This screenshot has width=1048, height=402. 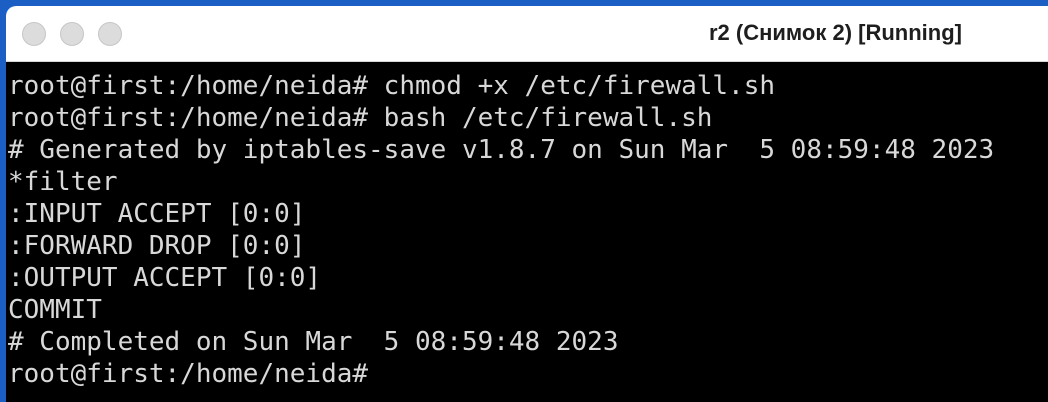 What do you see at coordinates (55, 310) in the screenshot?
I see `terminal-line-commit: COMMIT` at bounding box center [55, 310].